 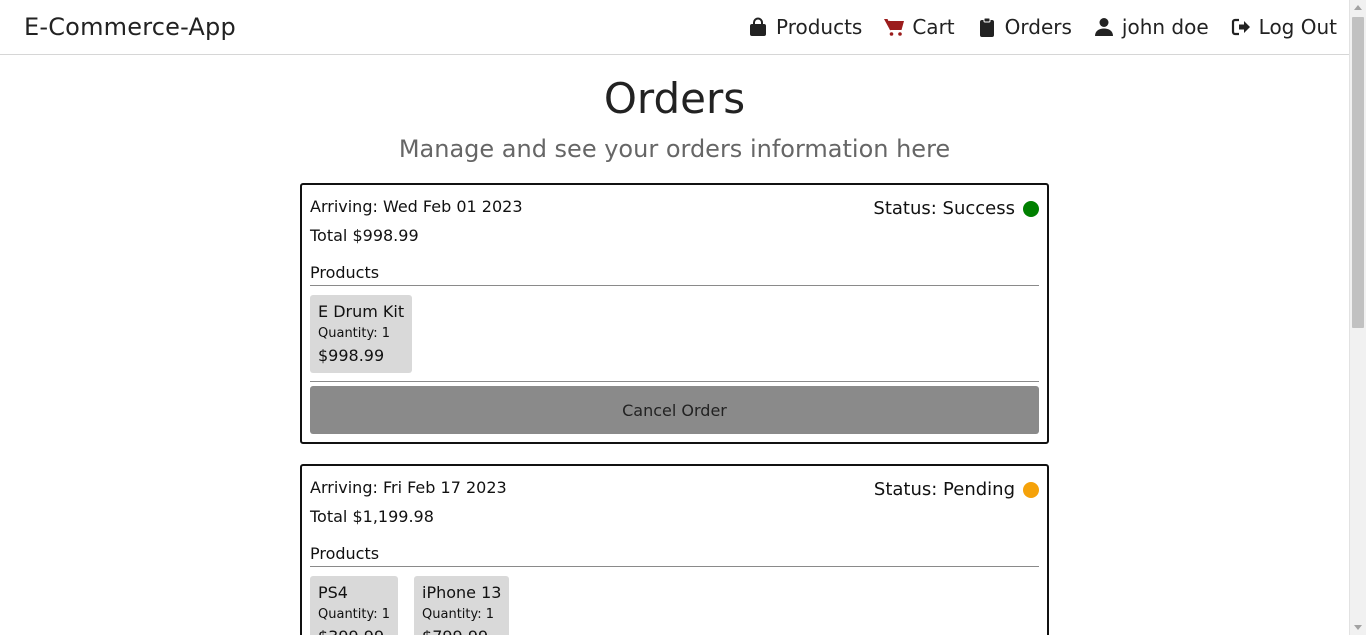 What do you see at coordinates (1103, 27) in the screenshot?
I see `user-icon` at bounding box center [1103, 27].